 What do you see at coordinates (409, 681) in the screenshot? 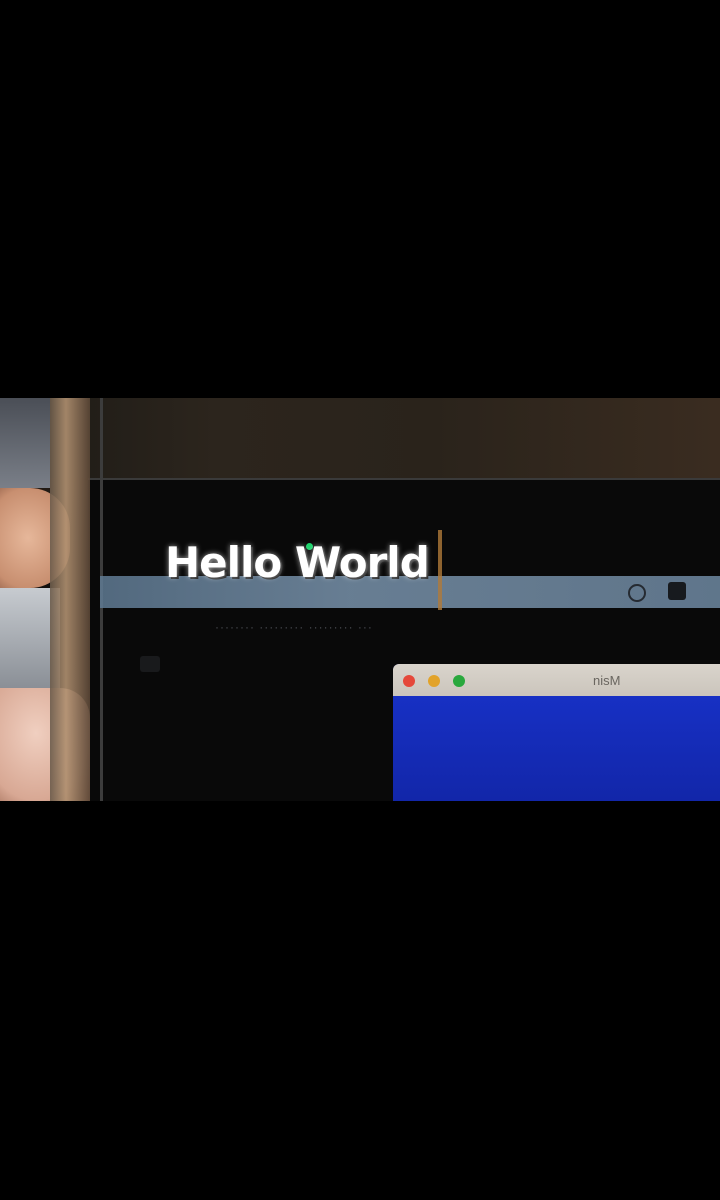
I see `close-button` at bounding box center [409, 681].